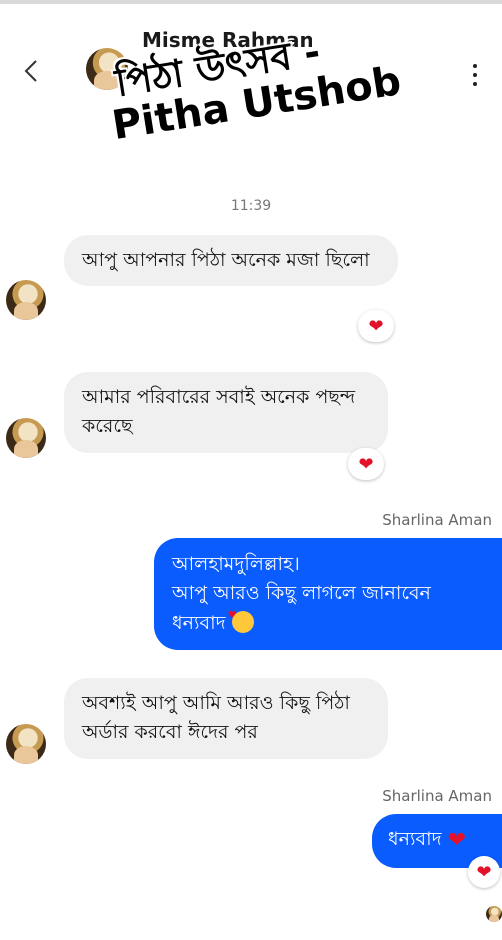  I want to click on more-options-button, so click(475, 75).